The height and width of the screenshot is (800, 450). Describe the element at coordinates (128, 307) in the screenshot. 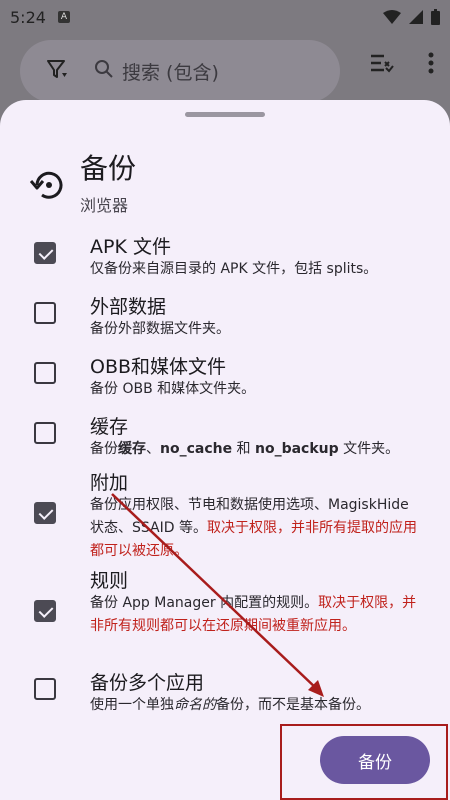

I see `option-title: 外部数据` at that location.